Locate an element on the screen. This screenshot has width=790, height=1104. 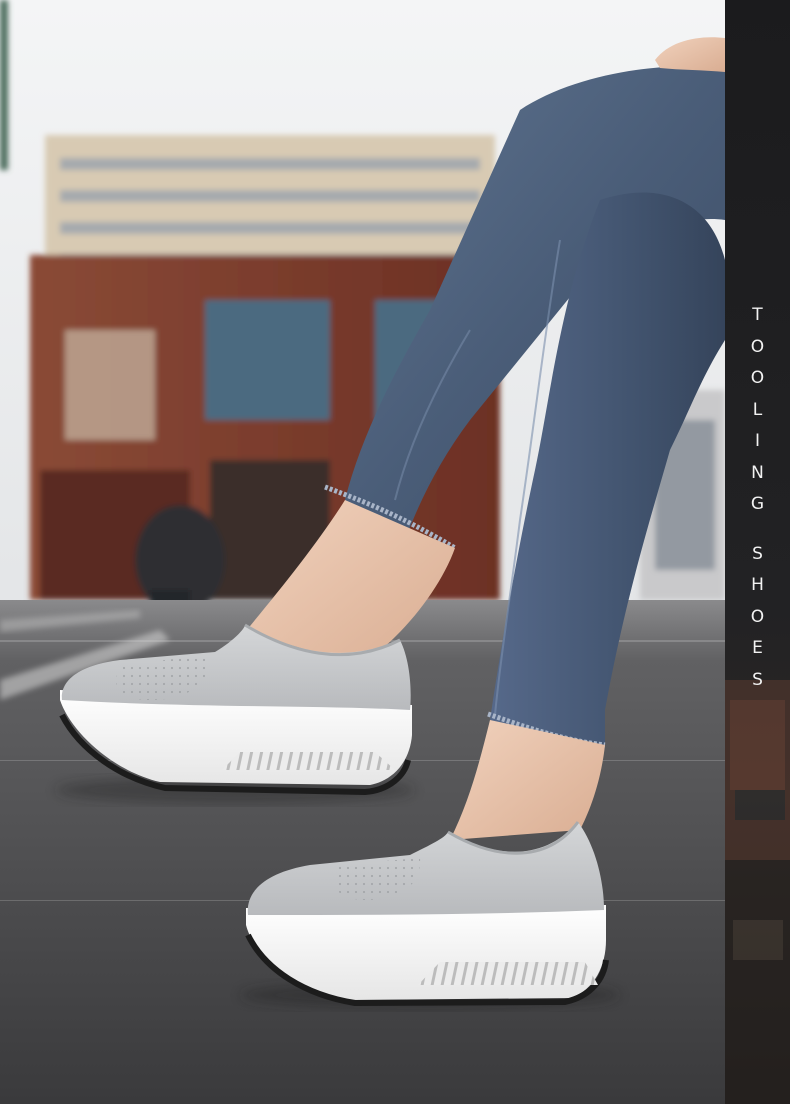
label-letter: N is located at coordinates (757, 472).